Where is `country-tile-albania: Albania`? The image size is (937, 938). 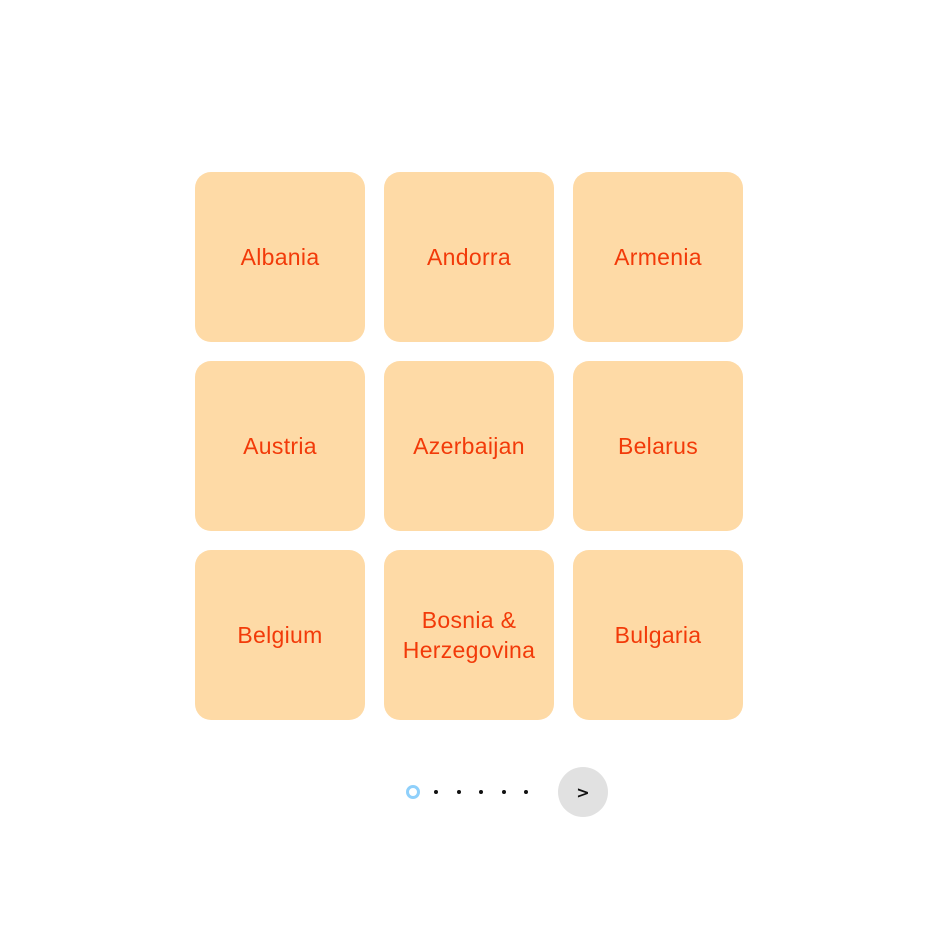 country-tile-albania: Albania is located at coordinates (280, 257).